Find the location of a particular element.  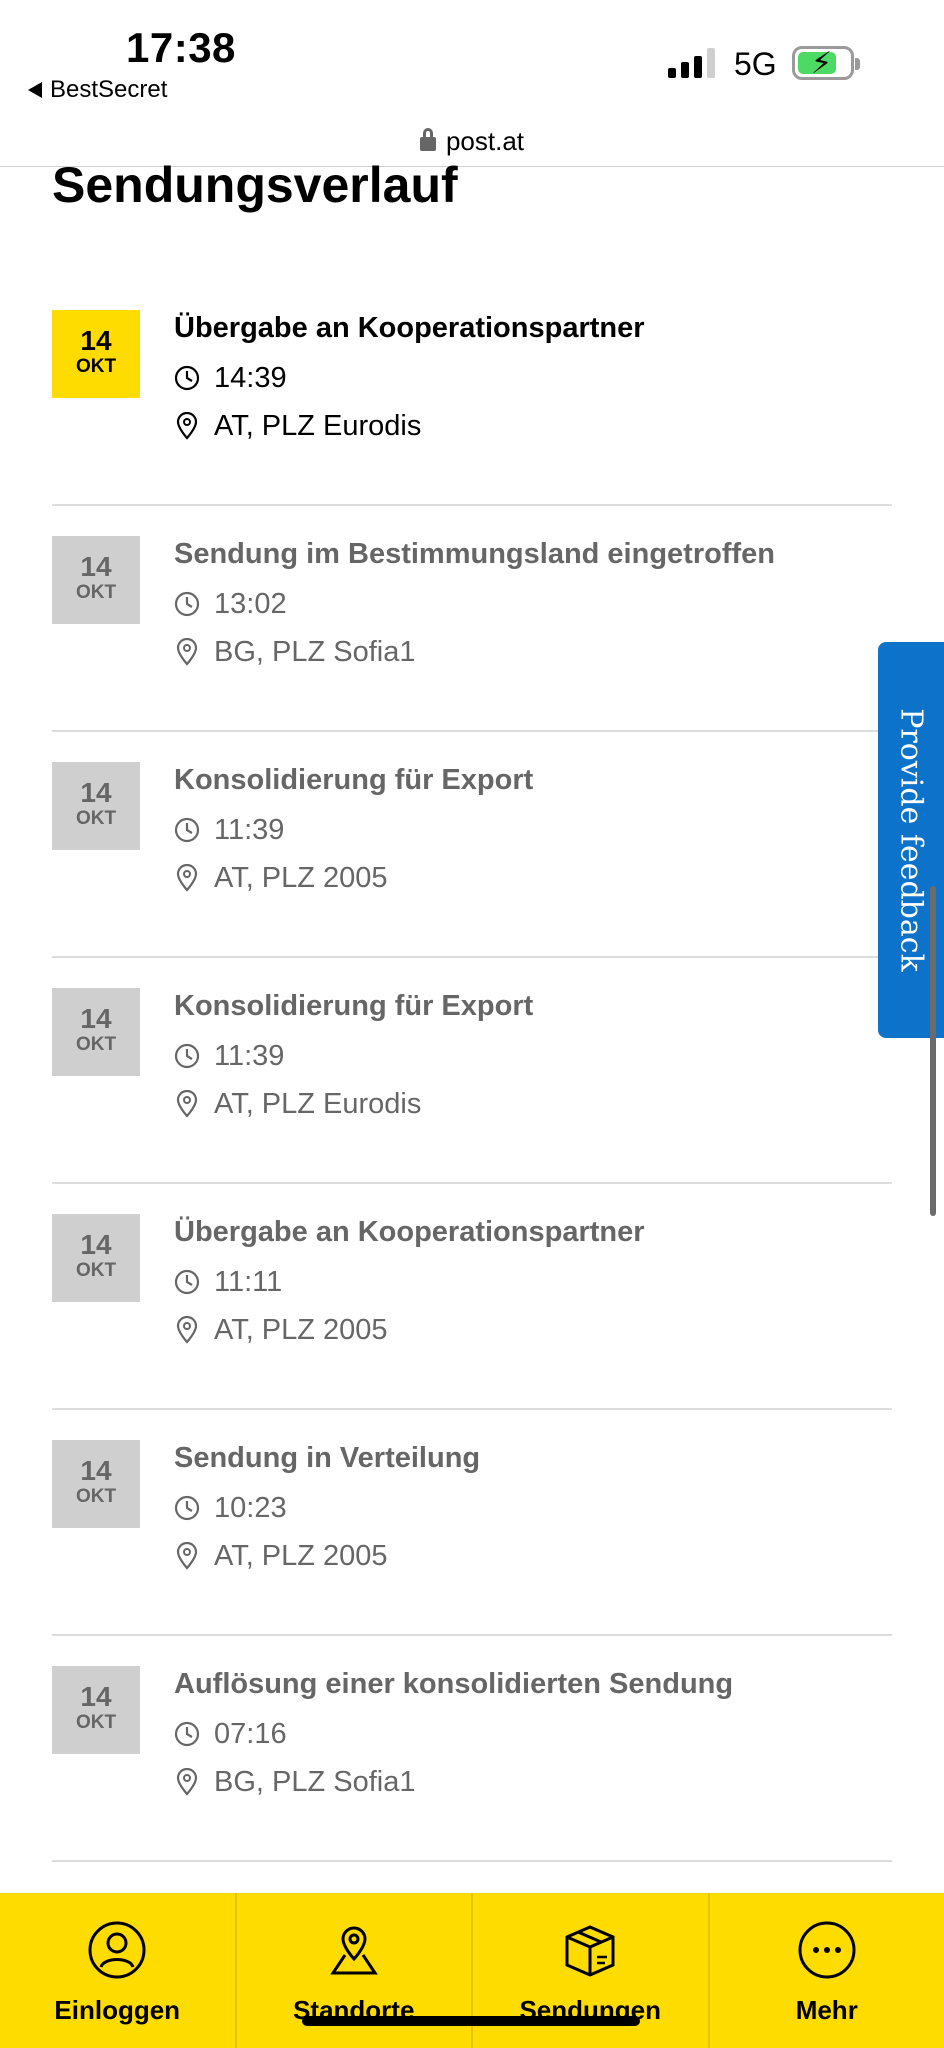

url-domain: post.at is located at coordinates (485, 140).